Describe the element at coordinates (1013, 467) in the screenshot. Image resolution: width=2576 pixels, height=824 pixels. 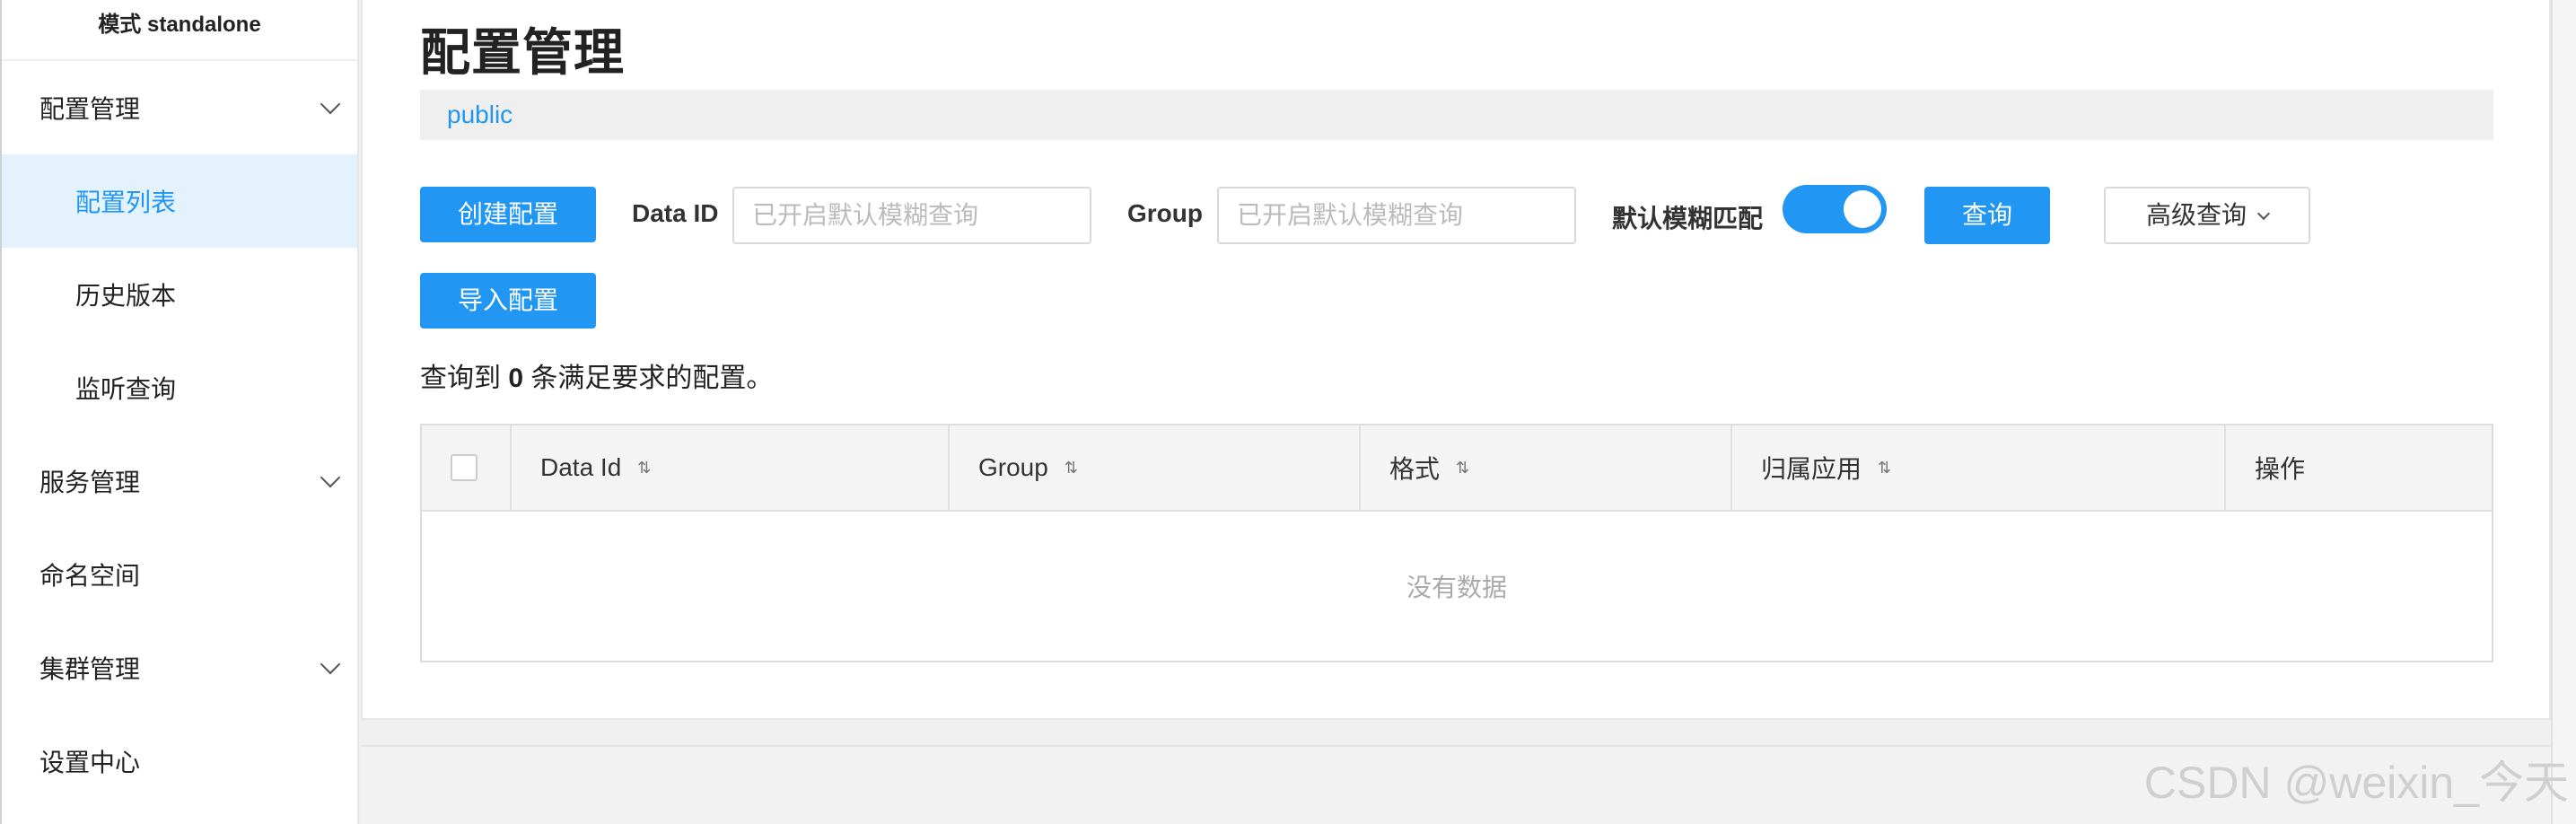
I see `column-label: Group` at that location.